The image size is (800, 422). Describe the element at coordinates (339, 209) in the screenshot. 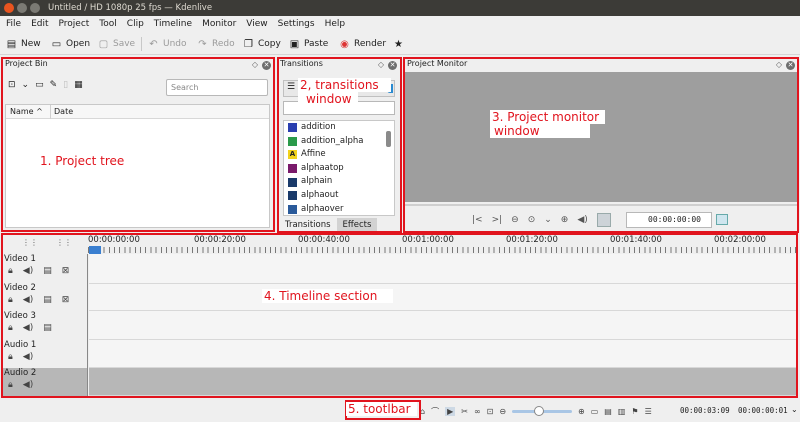

I see `transition-item: alphaover` at that location.